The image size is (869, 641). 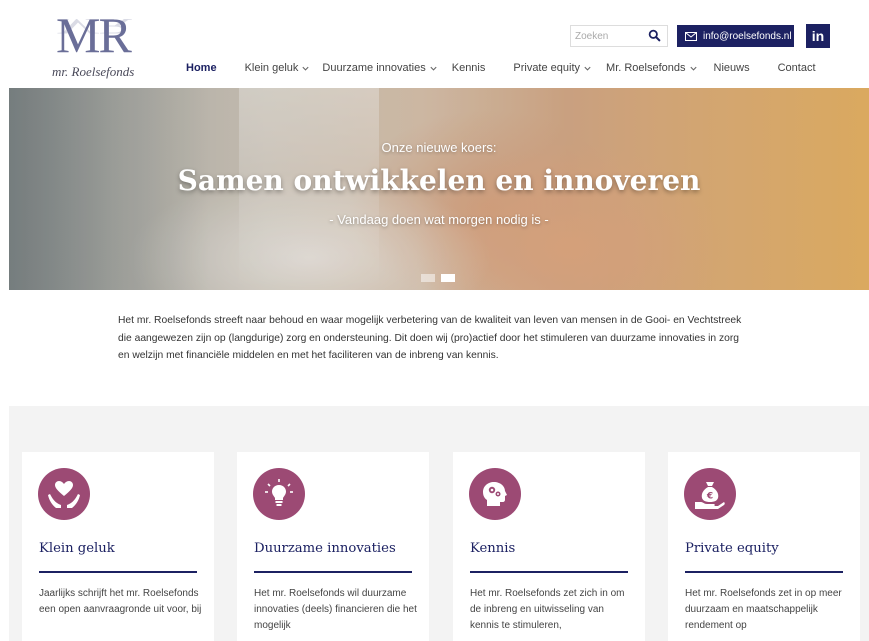 I want to click on logo-mark: MR MR, so click(x=94, y=35).